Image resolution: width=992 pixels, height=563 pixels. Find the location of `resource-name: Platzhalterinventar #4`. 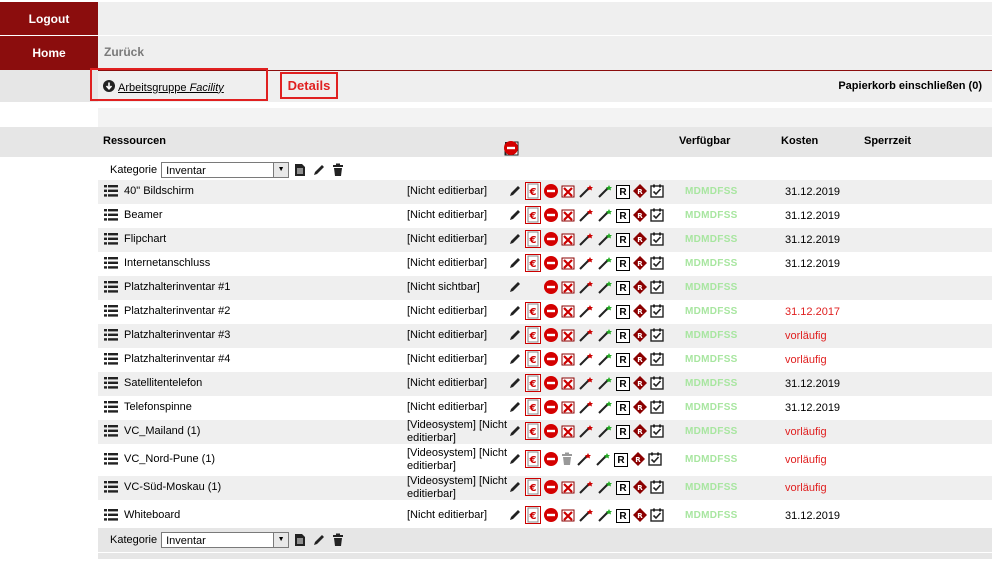

resource-name: Platzhalterinventar #4 is located at coordinates (177, 359).